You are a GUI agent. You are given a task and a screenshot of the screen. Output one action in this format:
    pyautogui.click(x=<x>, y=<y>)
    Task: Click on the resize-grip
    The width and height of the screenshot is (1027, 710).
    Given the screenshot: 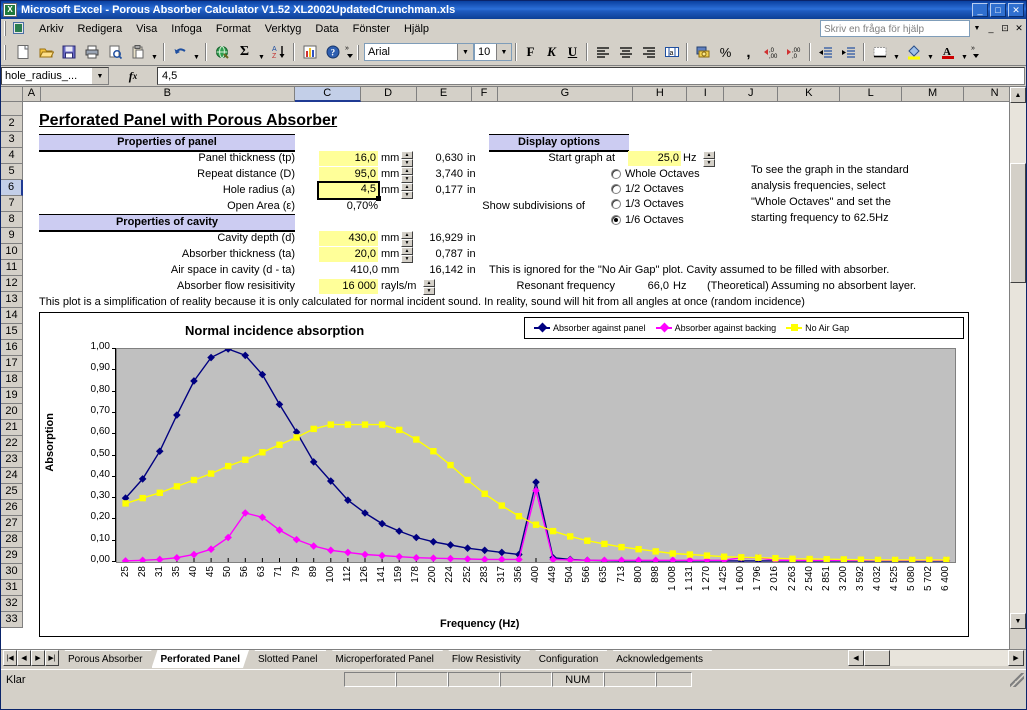 What is the action you would take?
    pyautogui.click(x=1017, y=679)
    